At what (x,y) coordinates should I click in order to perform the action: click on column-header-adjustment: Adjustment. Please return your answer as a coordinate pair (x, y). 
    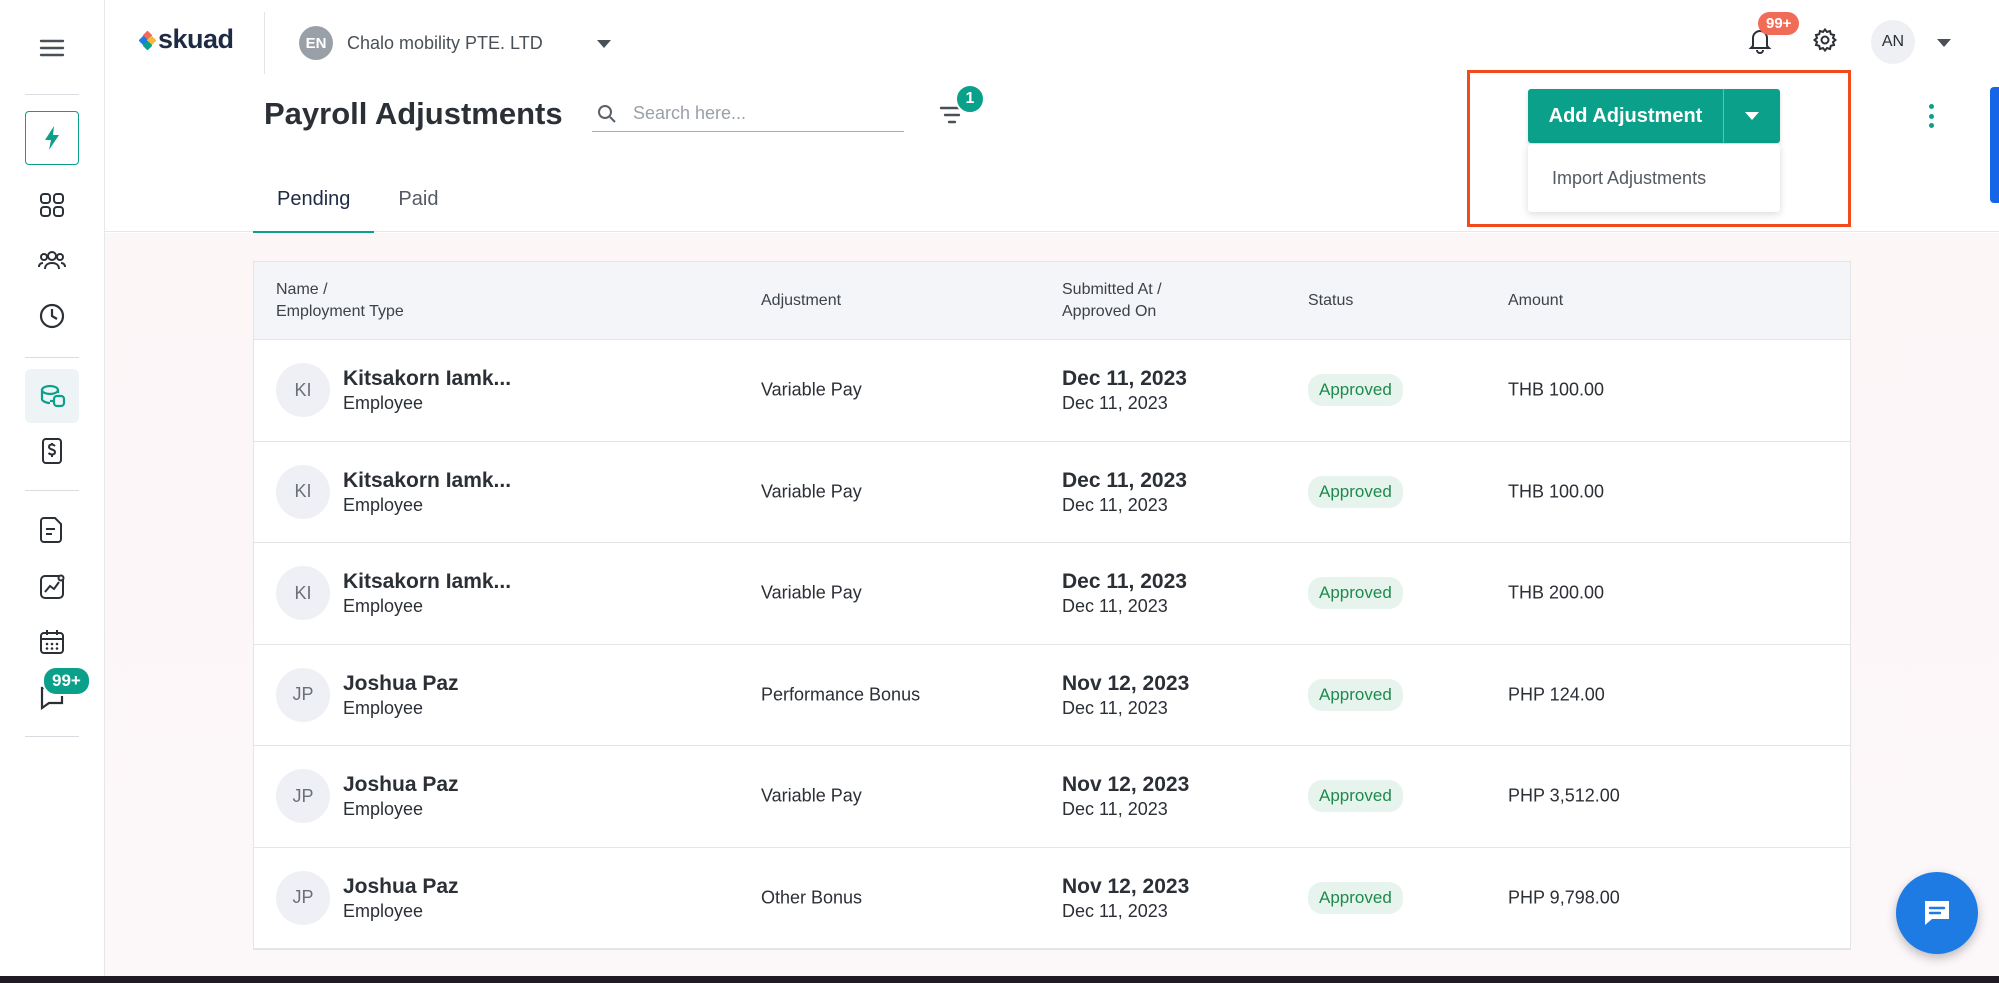
    Looking at the image, I should click on (801, 301).